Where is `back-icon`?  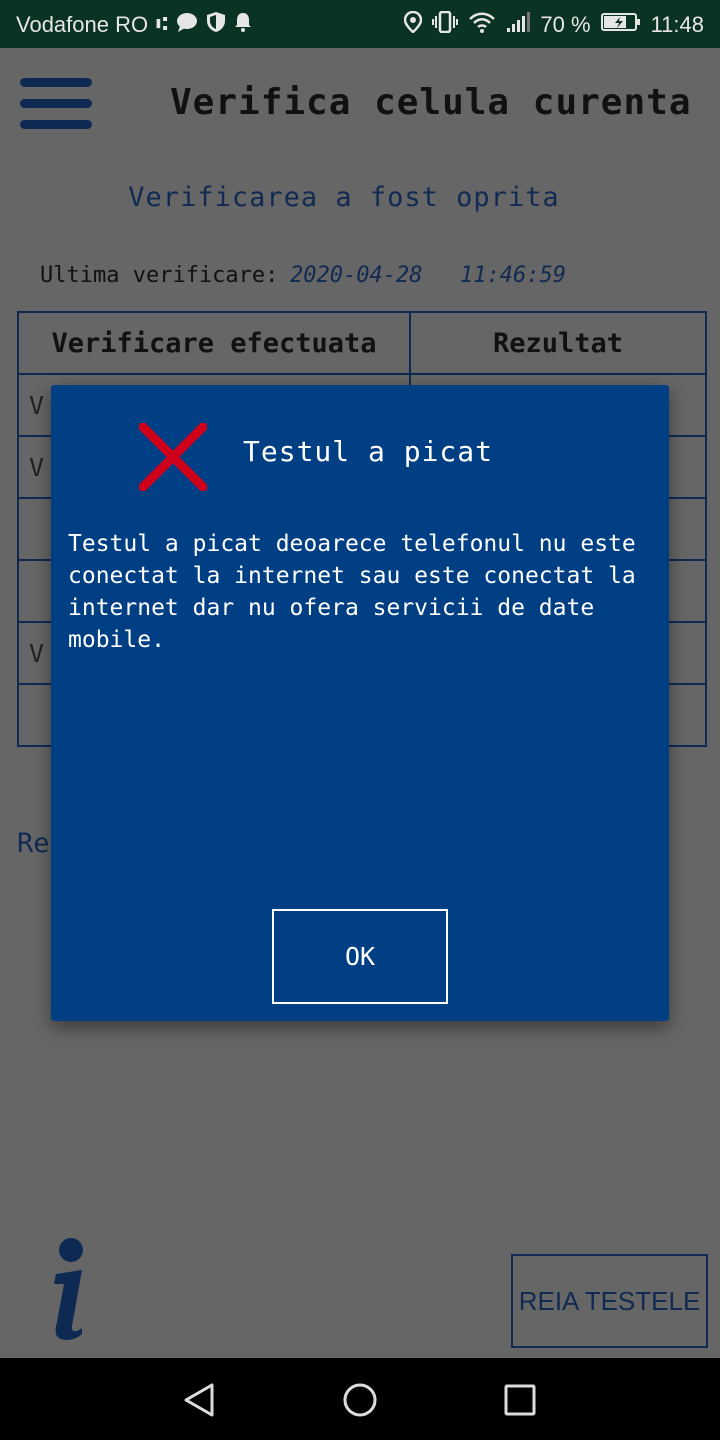 back-icon is located at coordinates (200, 1400).